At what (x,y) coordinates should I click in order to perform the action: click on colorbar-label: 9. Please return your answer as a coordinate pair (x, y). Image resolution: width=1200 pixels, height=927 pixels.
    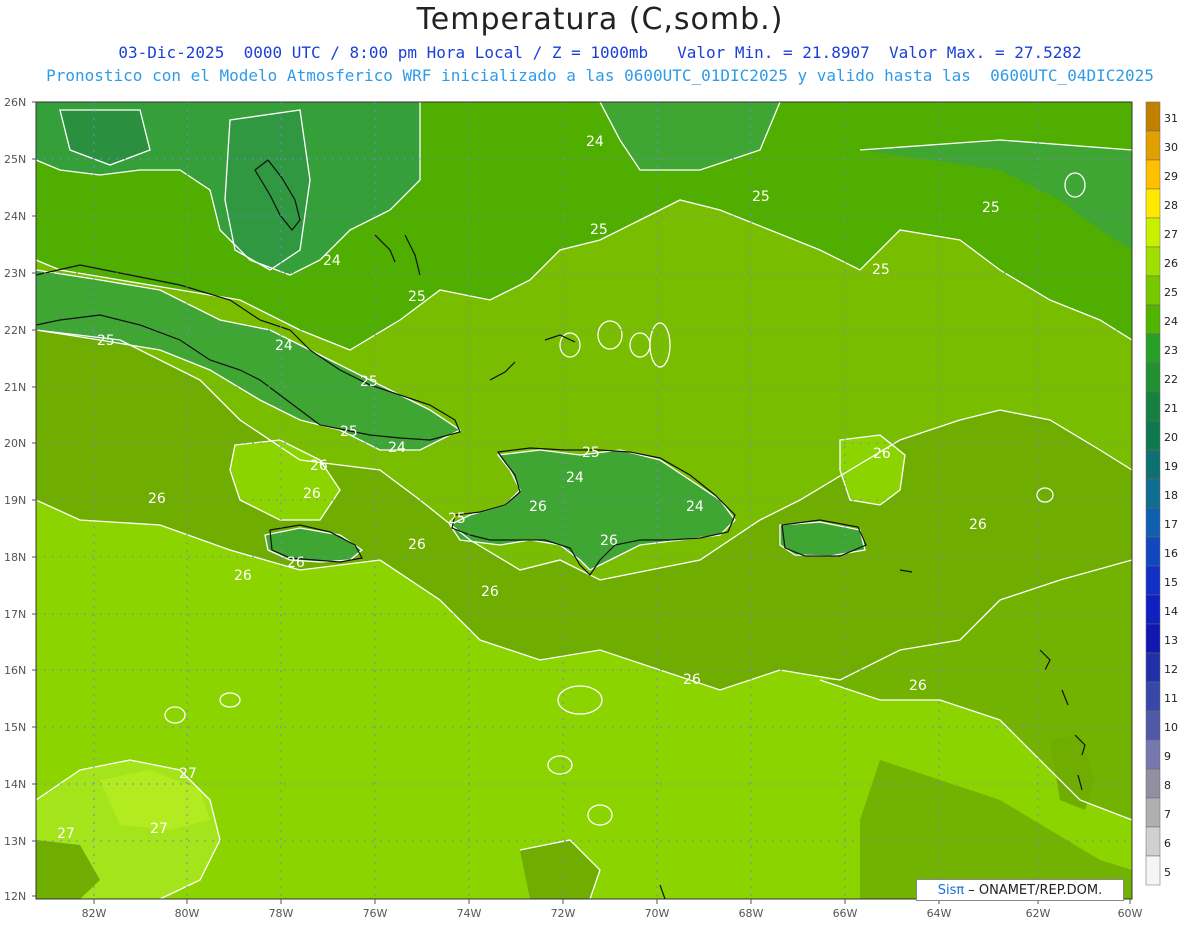
    Looking at the image, I should click on (1167, 756).